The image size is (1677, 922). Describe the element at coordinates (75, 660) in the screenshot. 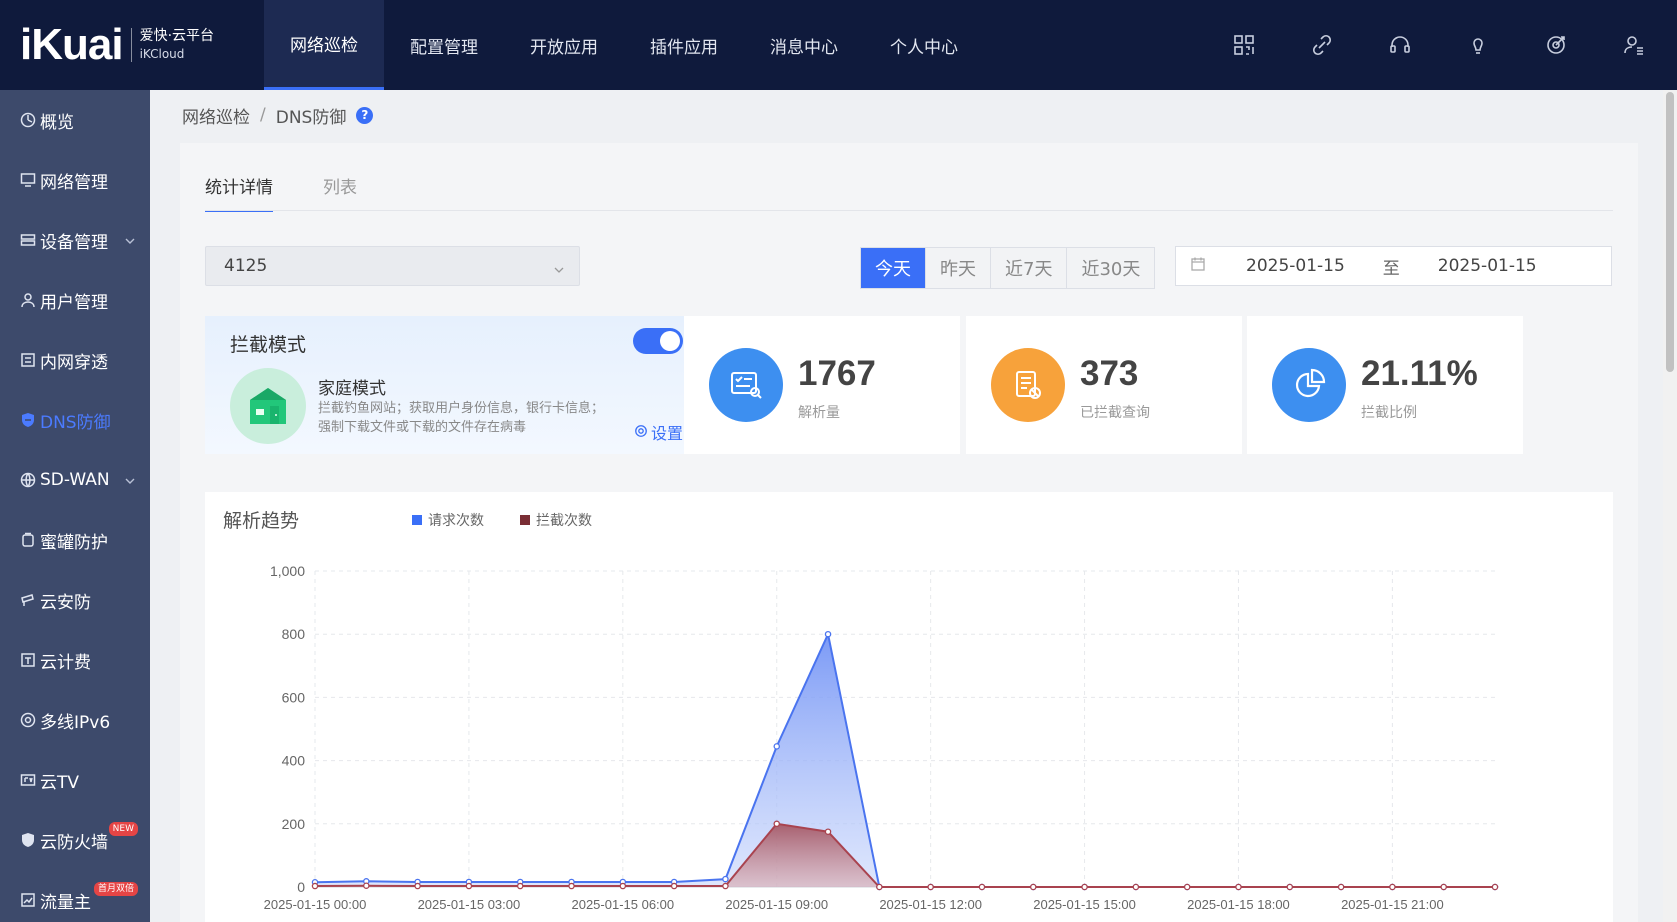

I see `sidebar-item-cloud-billing: 云计费` at that location.